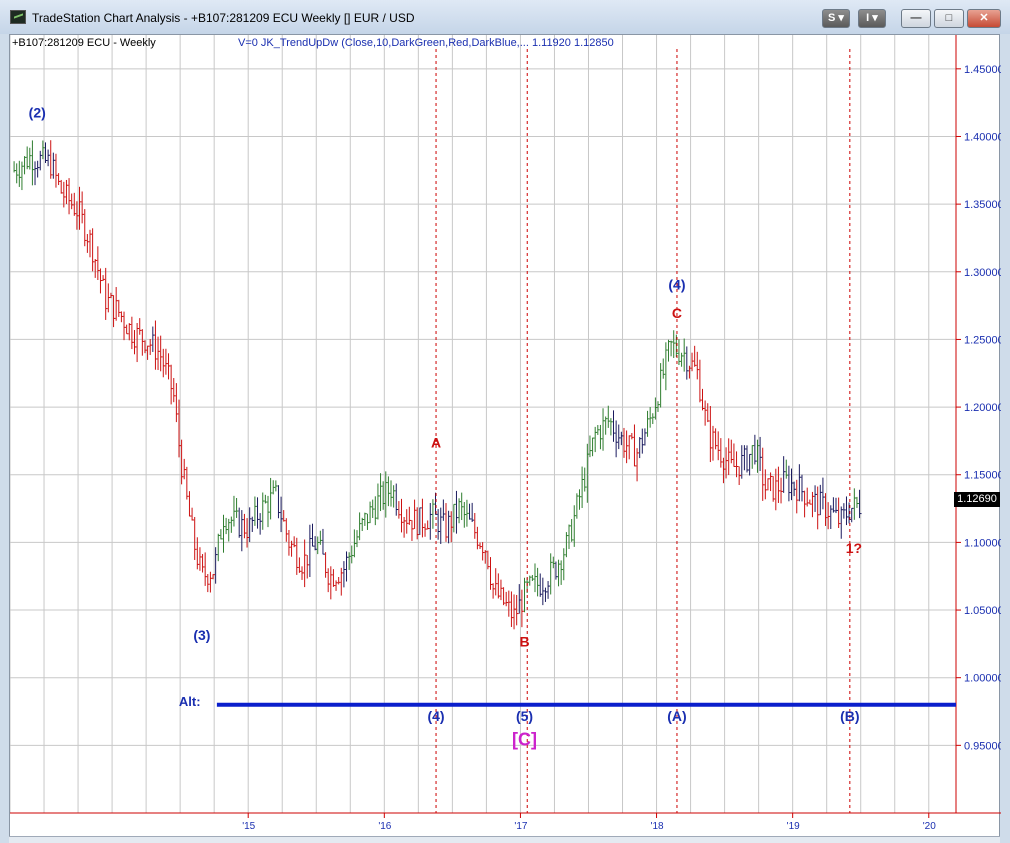 The height and width of the screenshot is (843, 1010). What do you see at coordinates (977, 499) in the screenshot?
I see `last-price-badge: 1.12690` at bounding box center [977, 499].